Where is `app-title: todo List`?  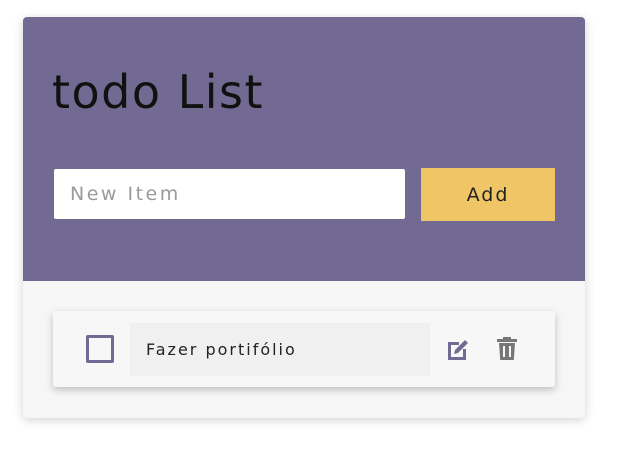 app-title: todo List is located at coordinates (158, 92).